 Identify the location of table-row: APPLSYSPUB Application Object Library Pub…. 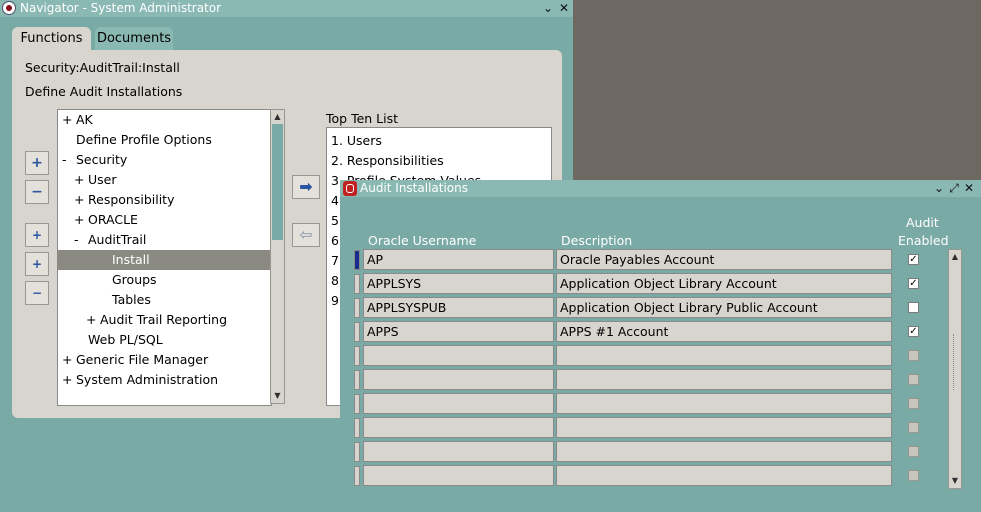
(660, 308).